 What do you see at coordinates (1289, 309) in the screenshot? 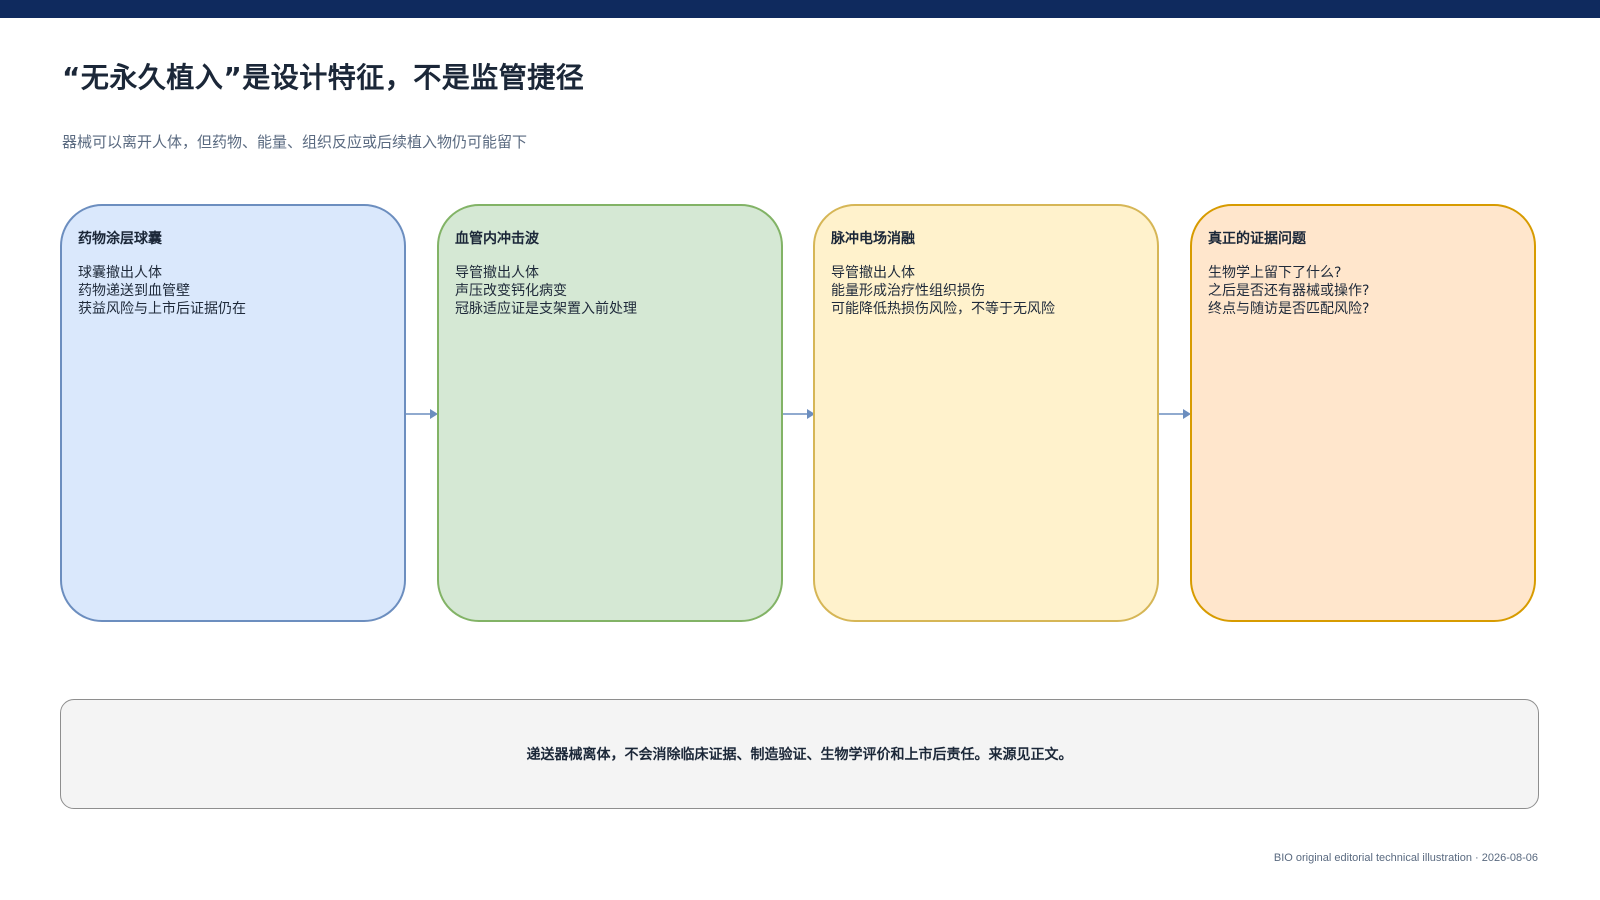
I see `card-line: 终点与随访是否匹配风险?` at bounding box center [1289, 309].